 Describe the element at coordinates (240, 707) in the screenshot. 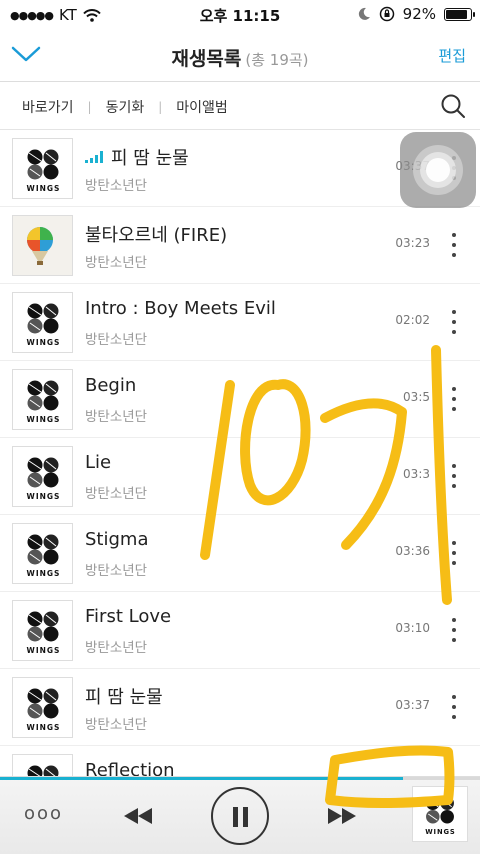

I see `song-row: WINGS 피 땀 눈물 방탄소년단 03:37` at that location.